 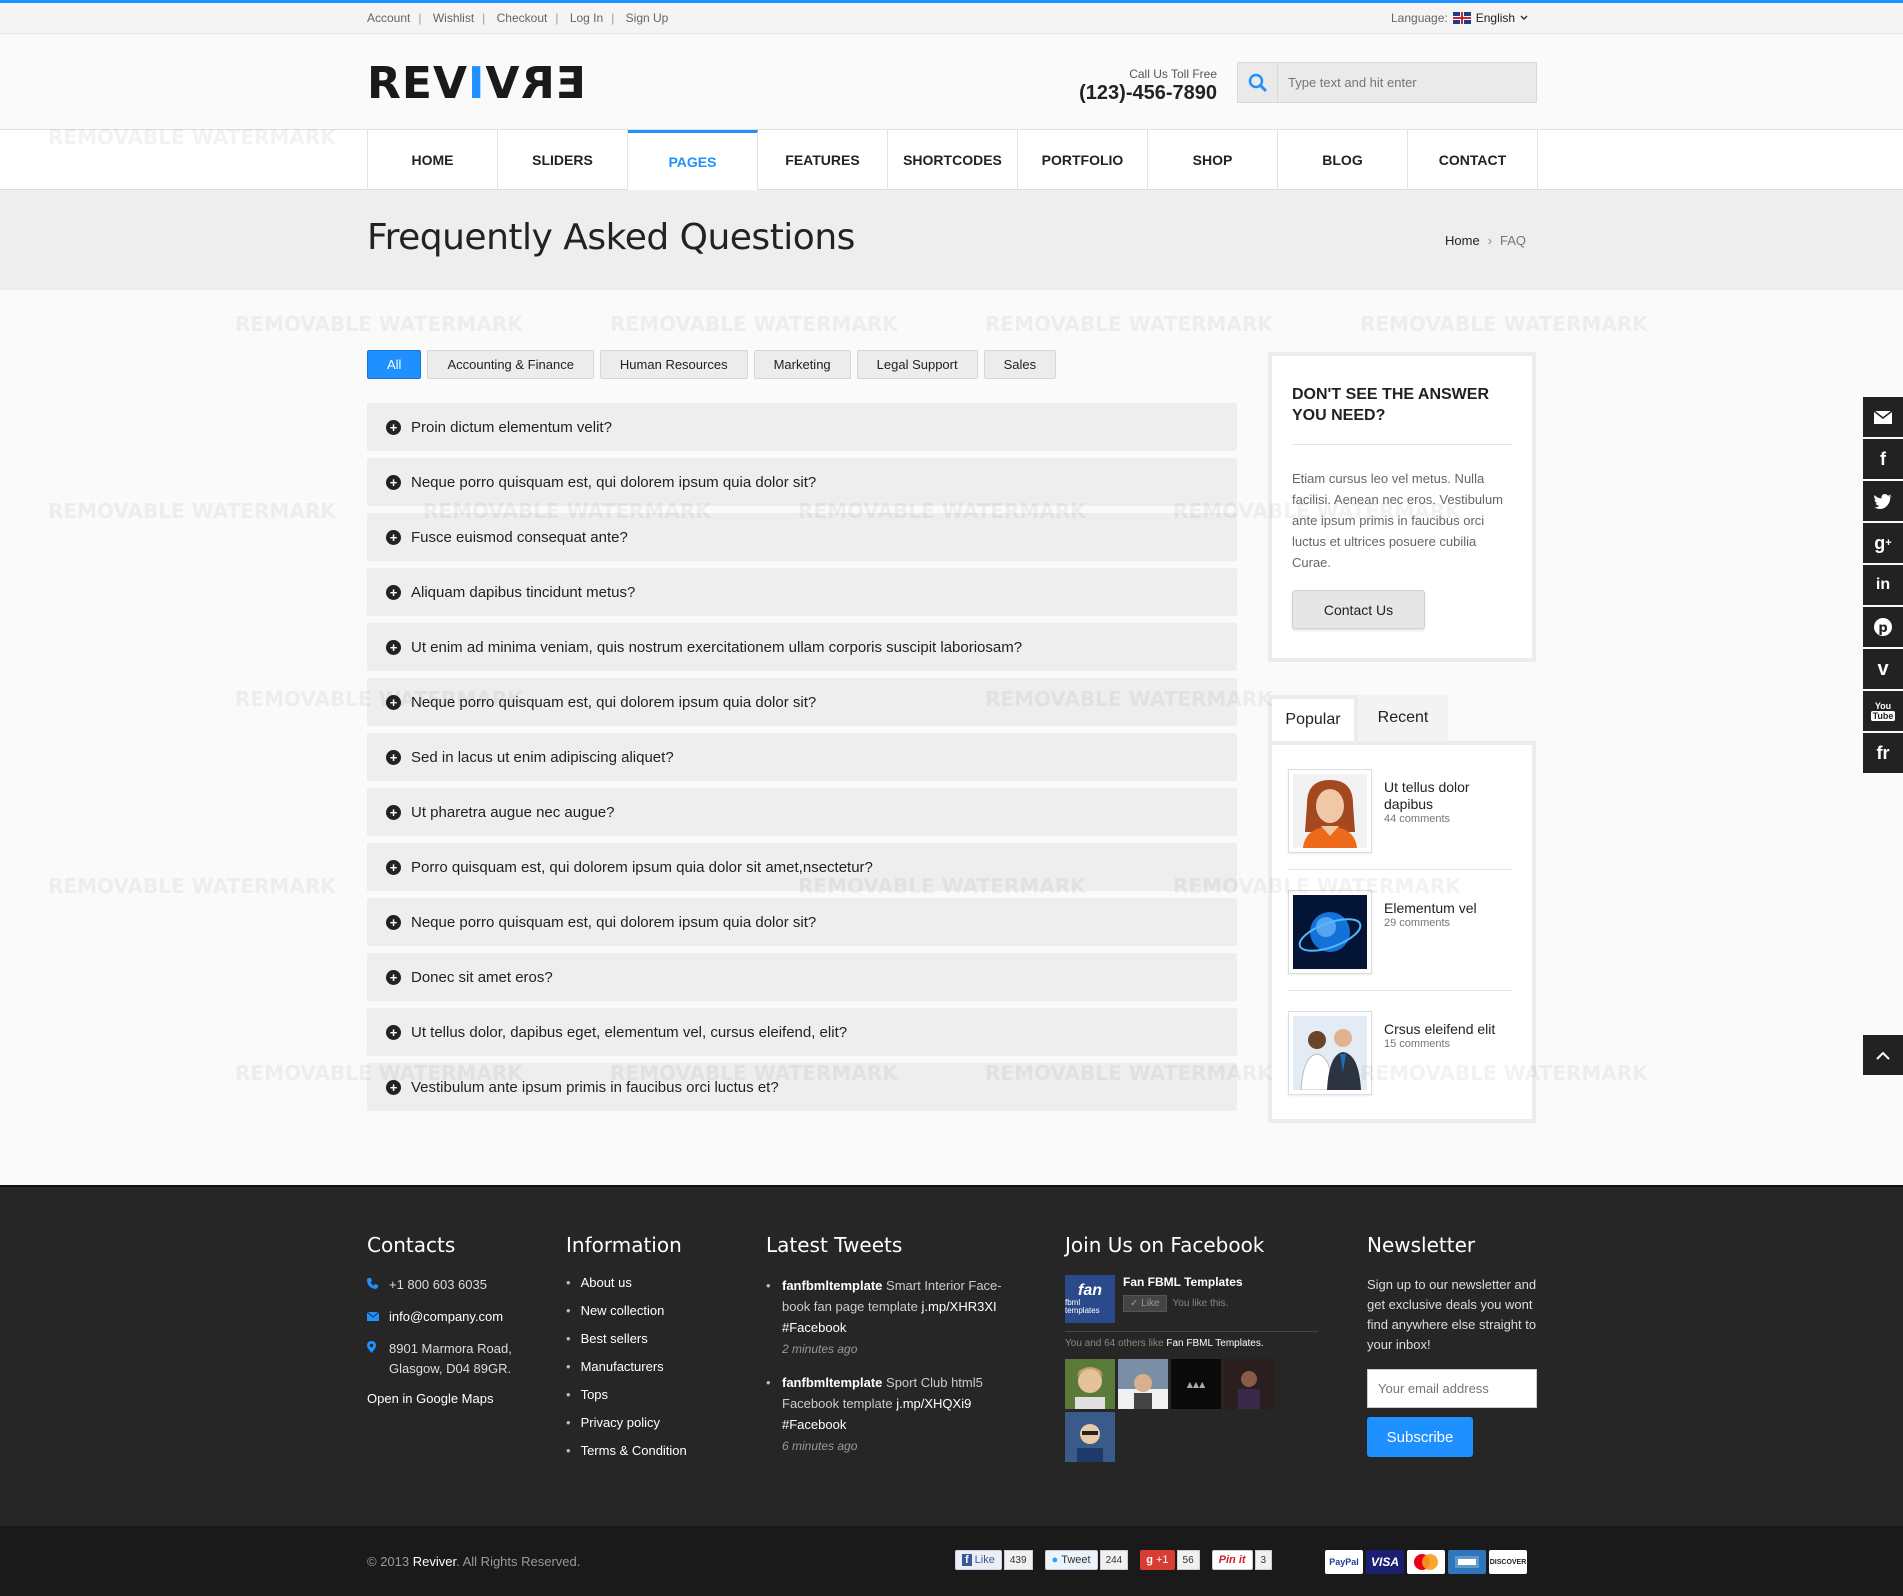 I want to click on filter-legal-support: Legal Support, so click(x=917, y=364).